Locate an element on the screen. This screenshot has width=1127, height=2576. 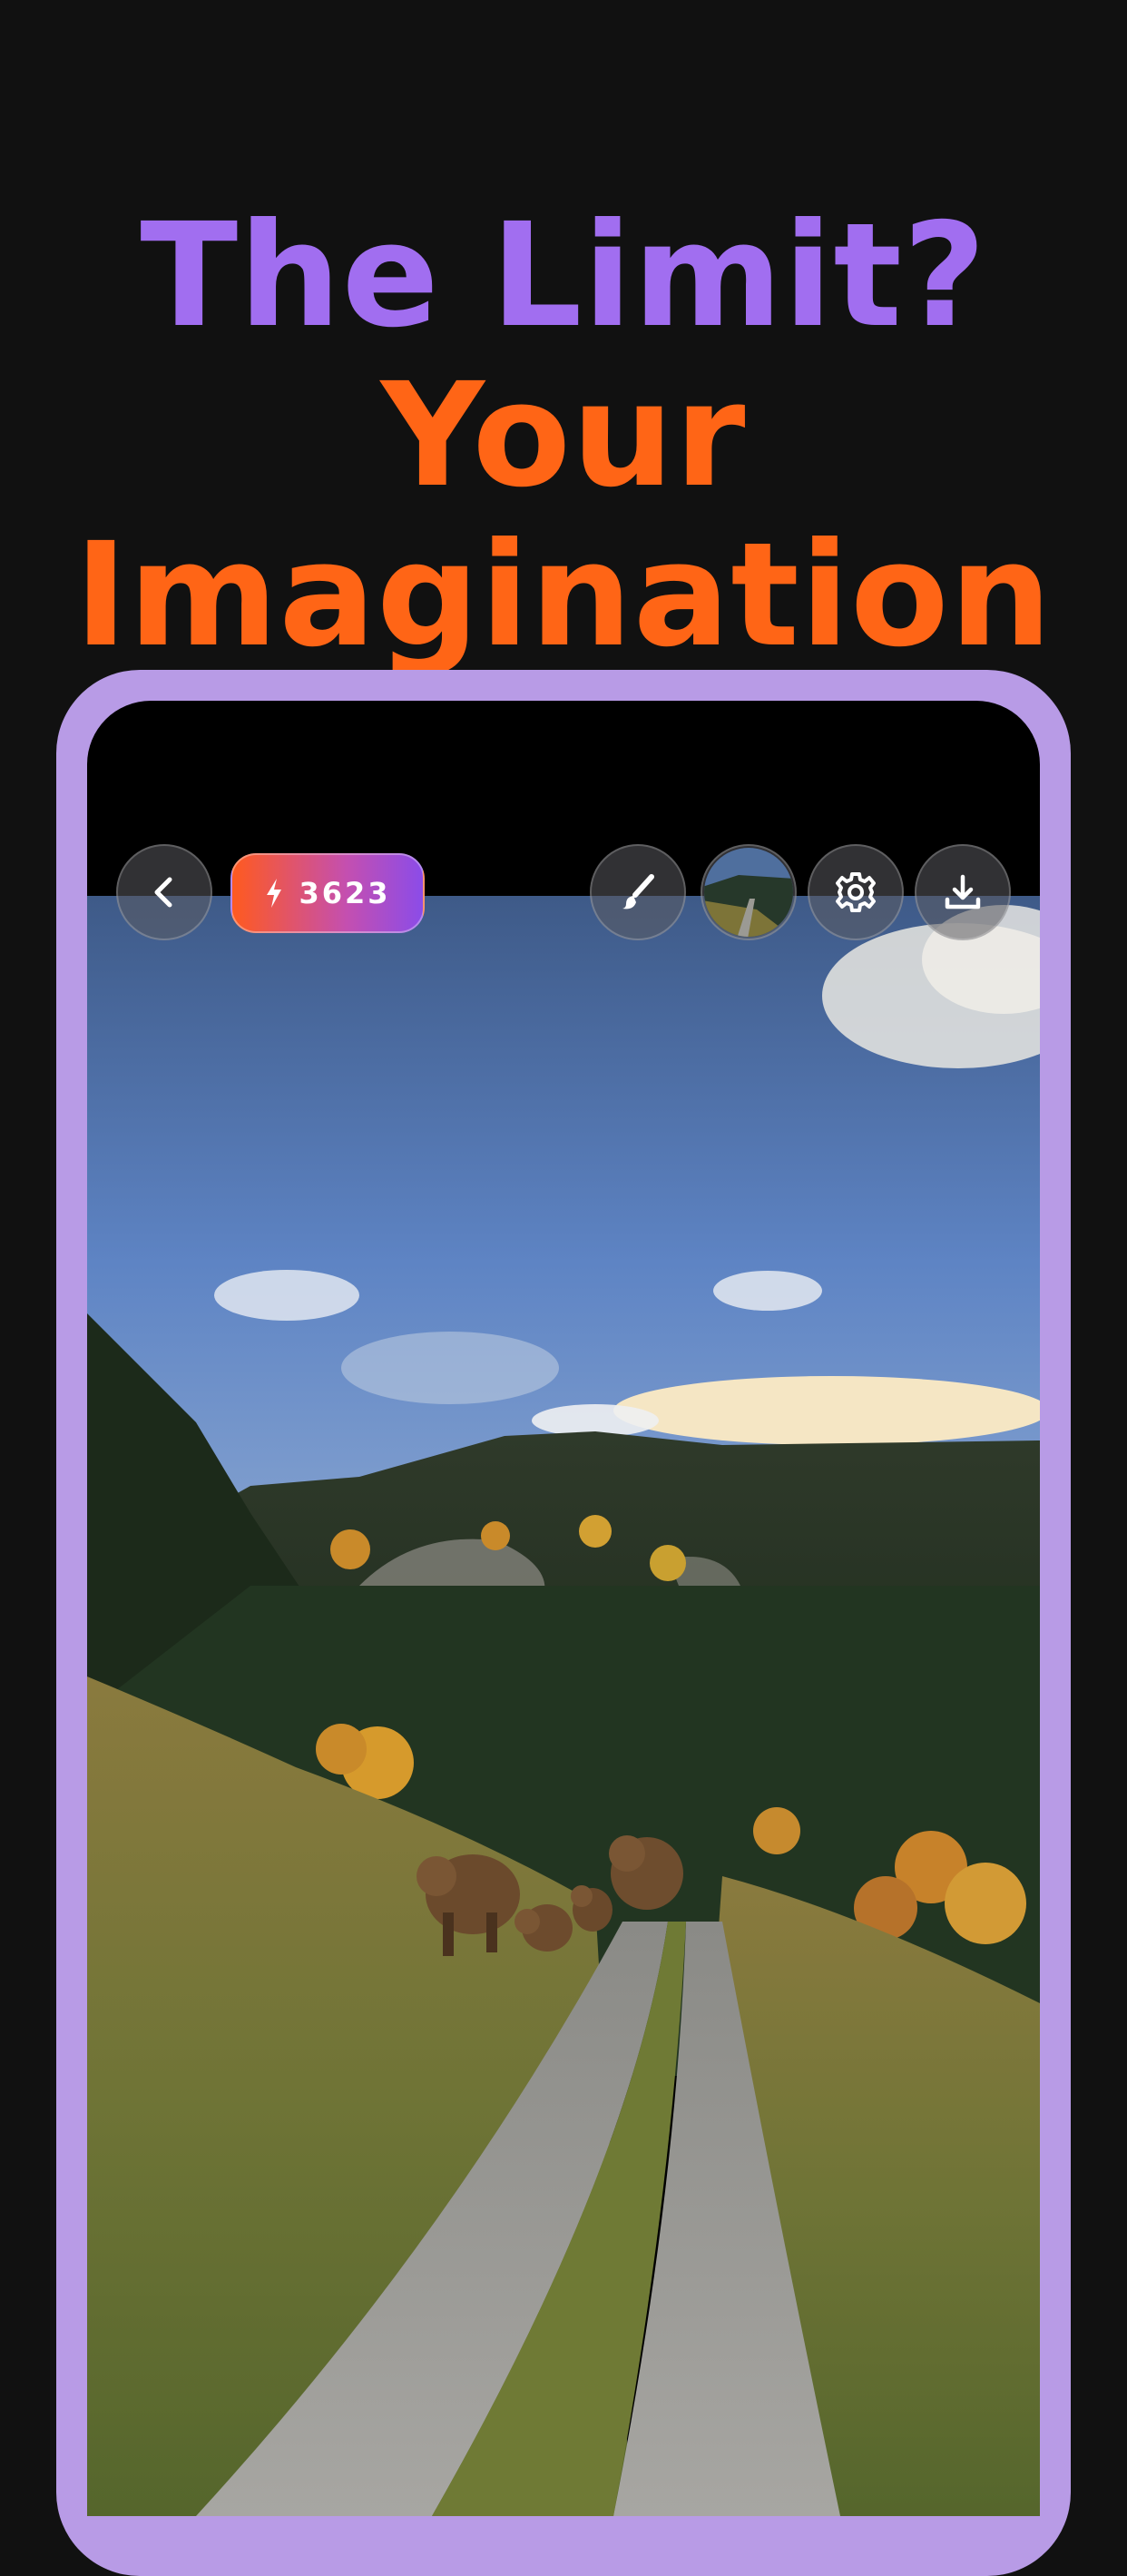
chevron-left-icon is located at coordinates (163, 892).